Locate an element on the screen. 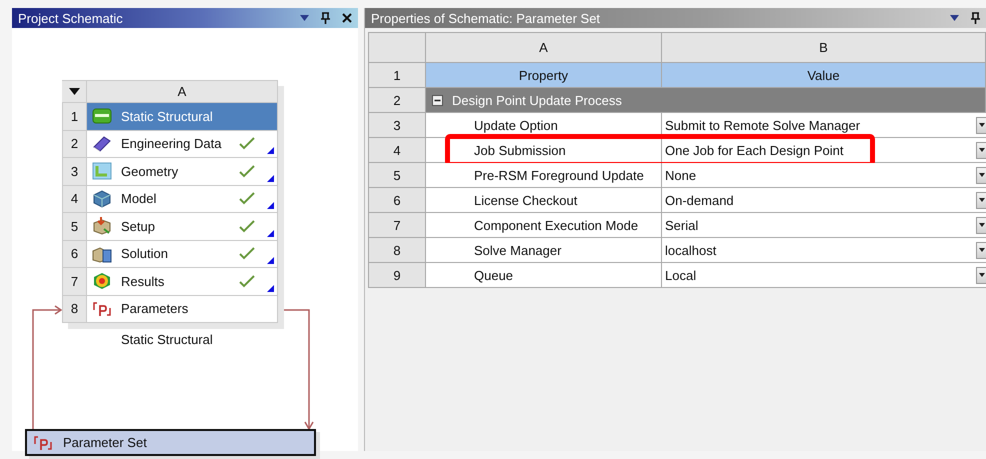 Image resolution: width=986 pixels, height=459 pixels. cell-label: Static Structural is located at coordinates (167, 116).